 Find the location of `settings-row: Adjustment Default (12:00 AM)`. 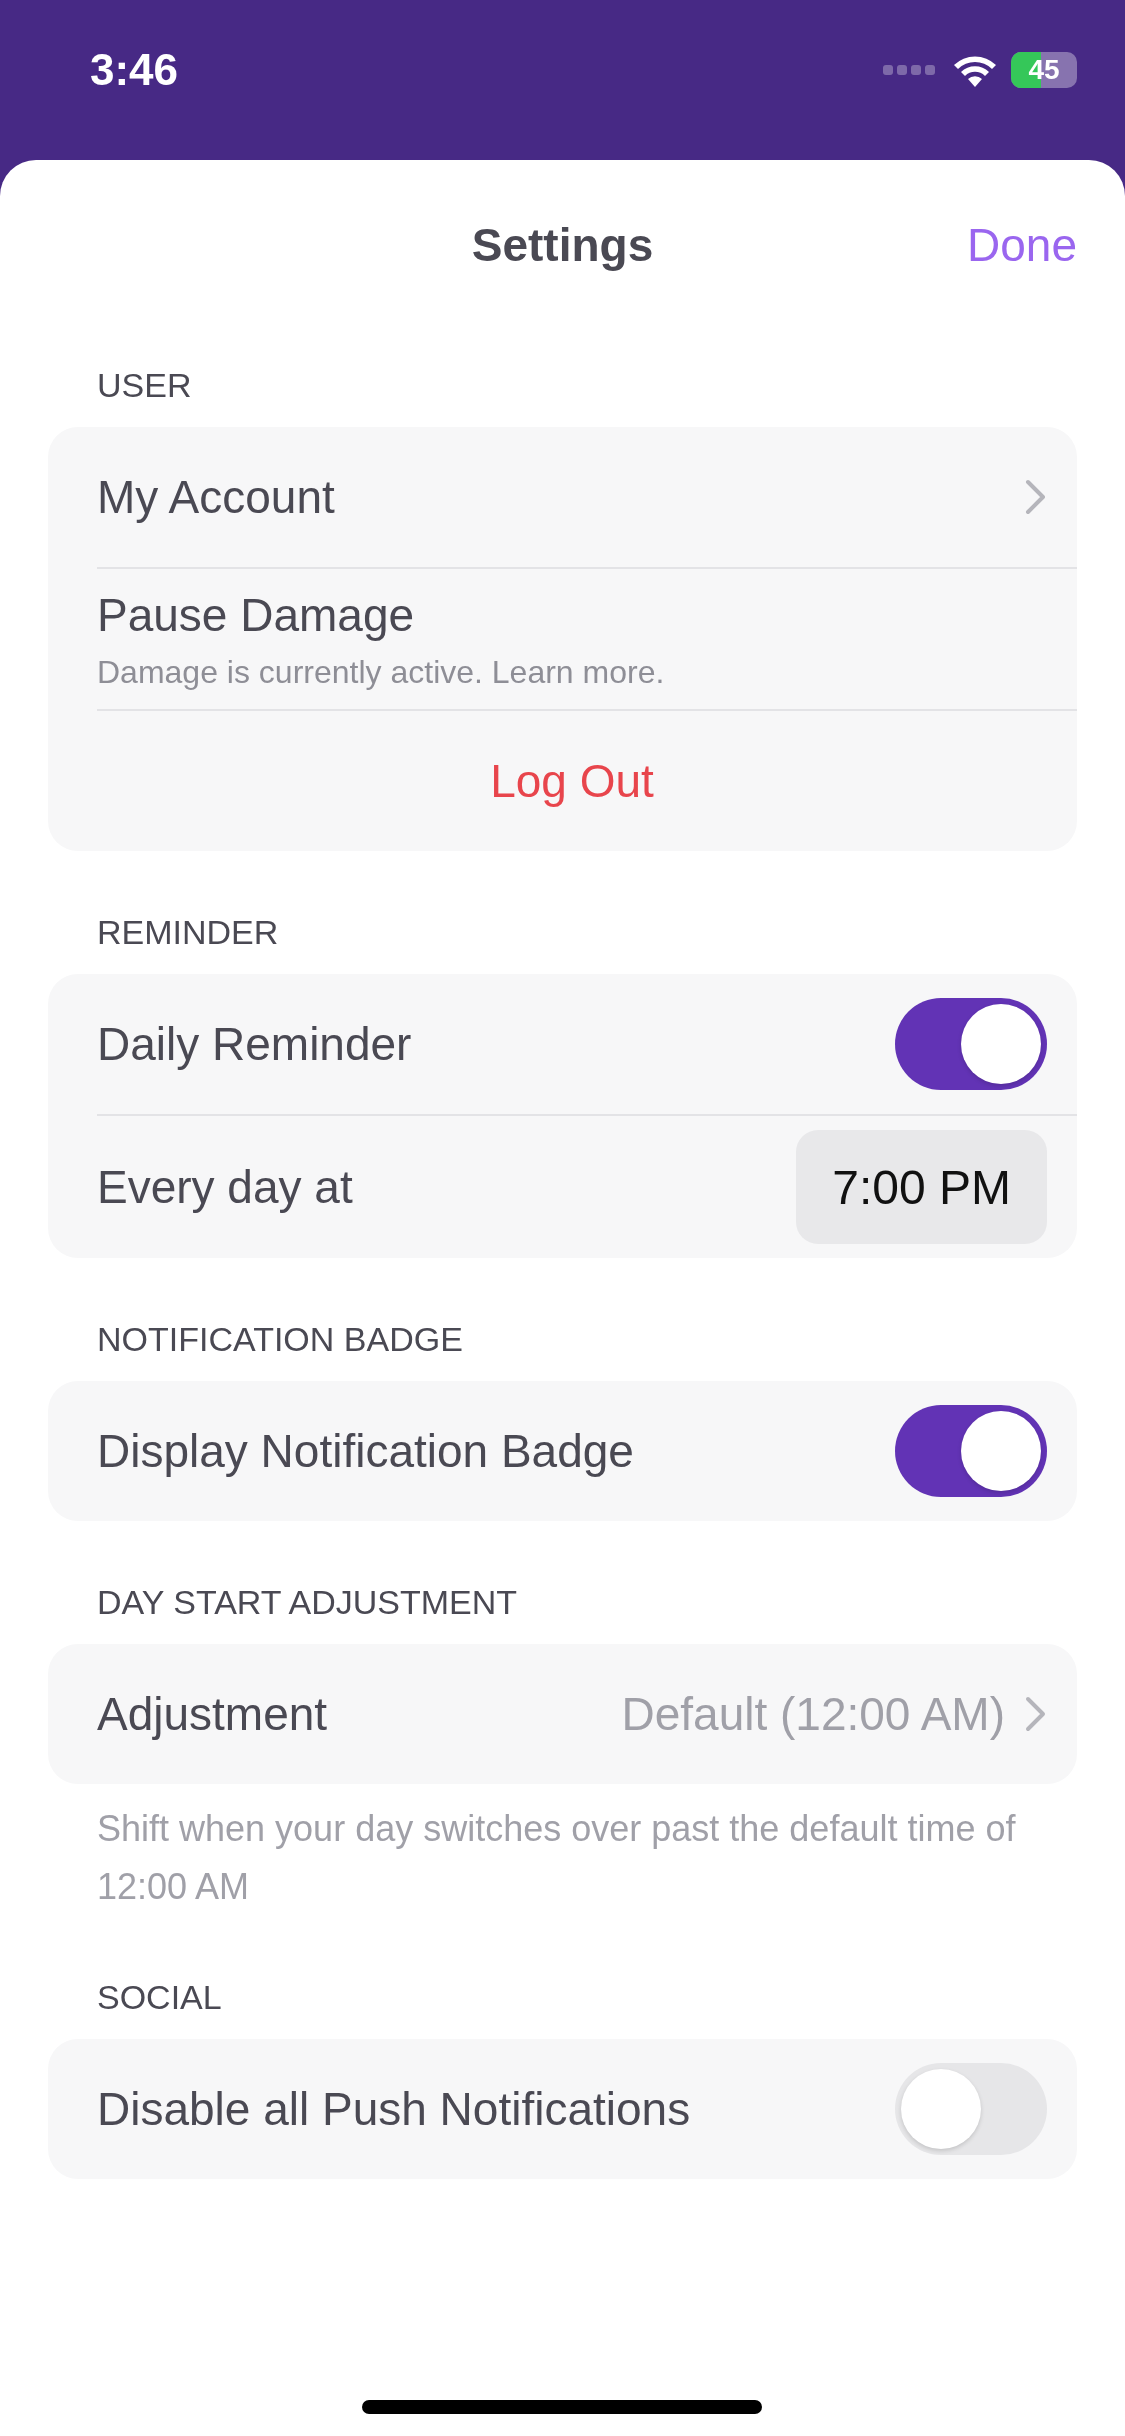

settings-row: Adjustment Default (12:00 AM) is located at coordinates (562, 1714).